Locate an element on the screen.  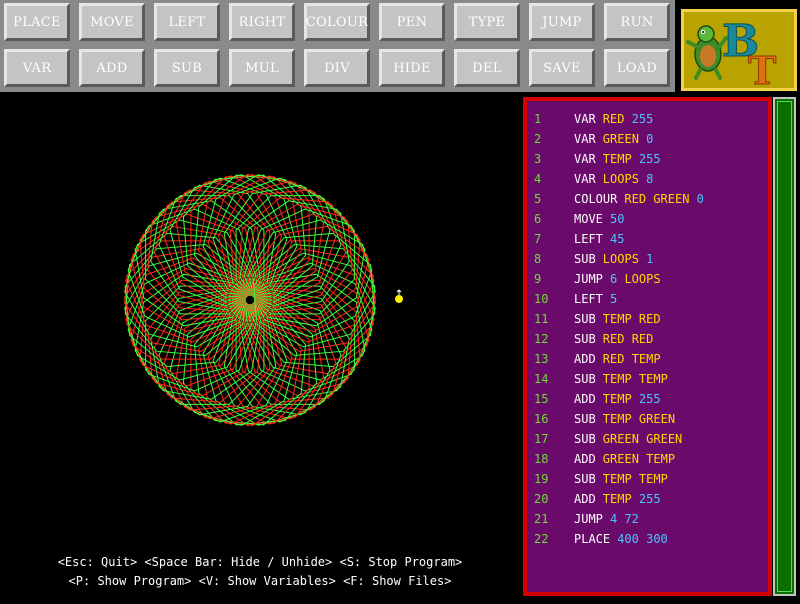
colour-button: COLOUR is located at coordinates (337, 22).